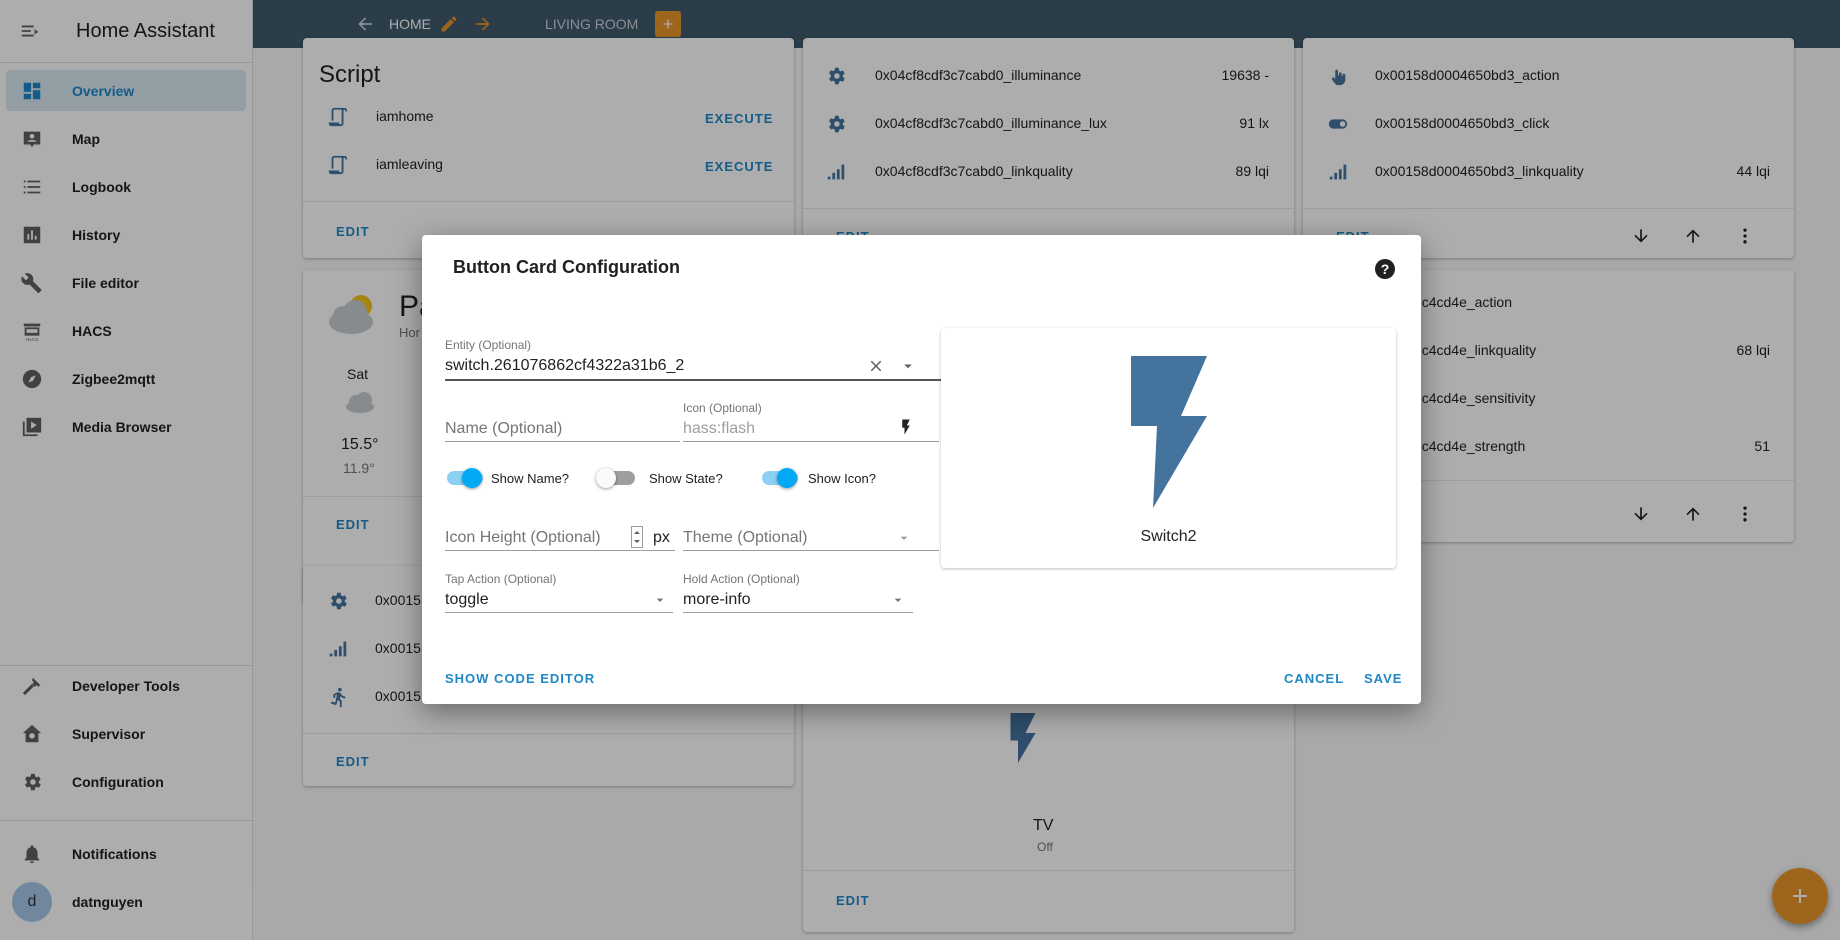 The height and width of the screenshot is (940, 1840). I want to click on entity-label: Entity (Optional), so click(488, 345).